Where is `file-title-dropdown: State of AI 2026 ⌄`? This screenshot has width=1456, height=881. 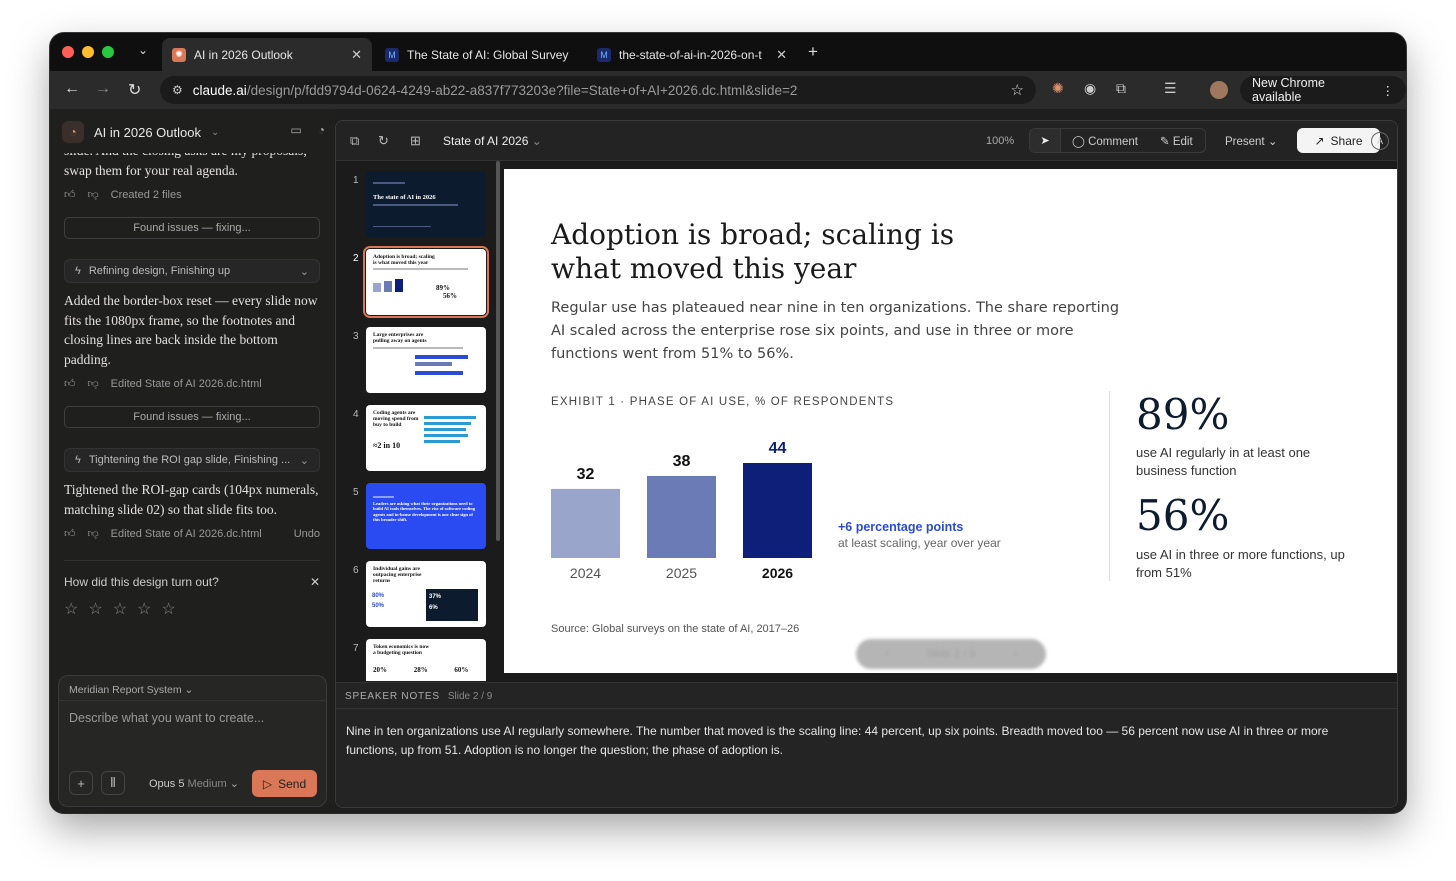
file-title-dropdown: State of AI 2026 ⌄ is located at coordinates (492, 141).